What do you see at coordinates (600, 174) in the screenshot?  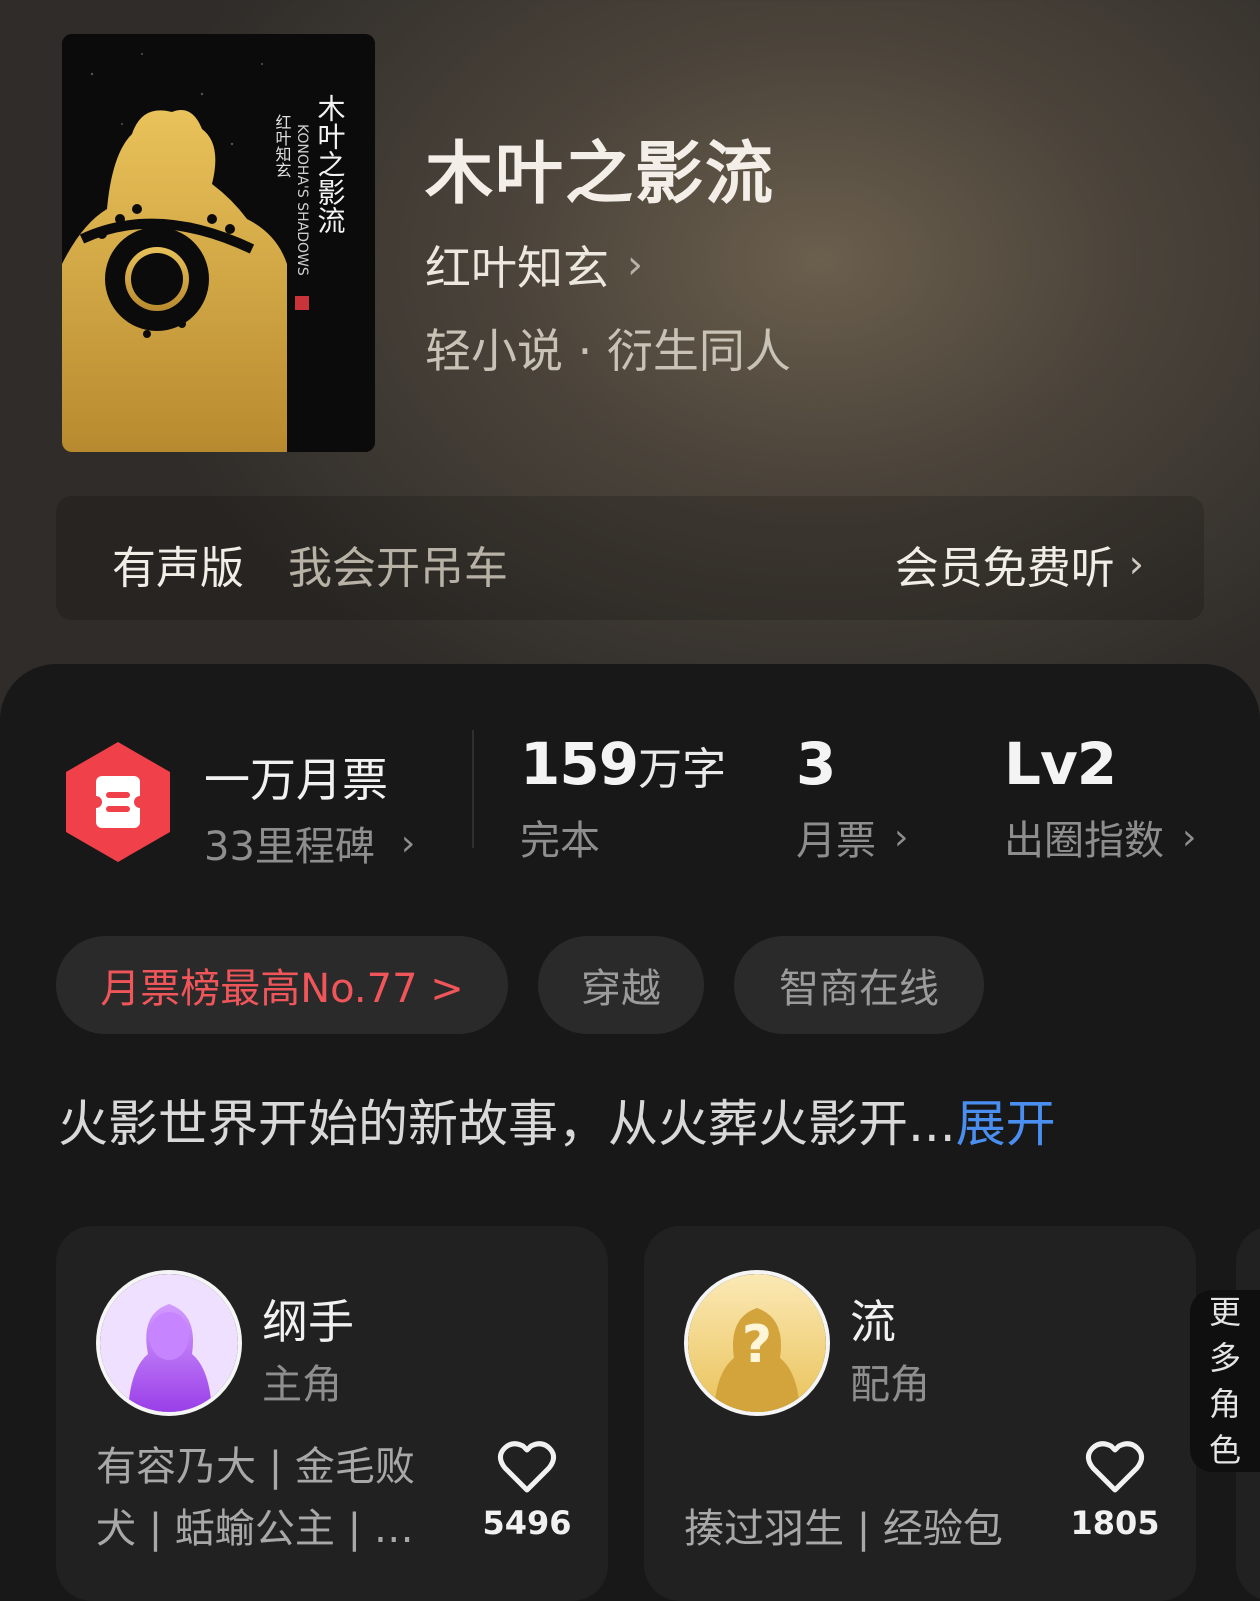 I see `book-title: 木叶之影流` at bounding box center [600, 174].